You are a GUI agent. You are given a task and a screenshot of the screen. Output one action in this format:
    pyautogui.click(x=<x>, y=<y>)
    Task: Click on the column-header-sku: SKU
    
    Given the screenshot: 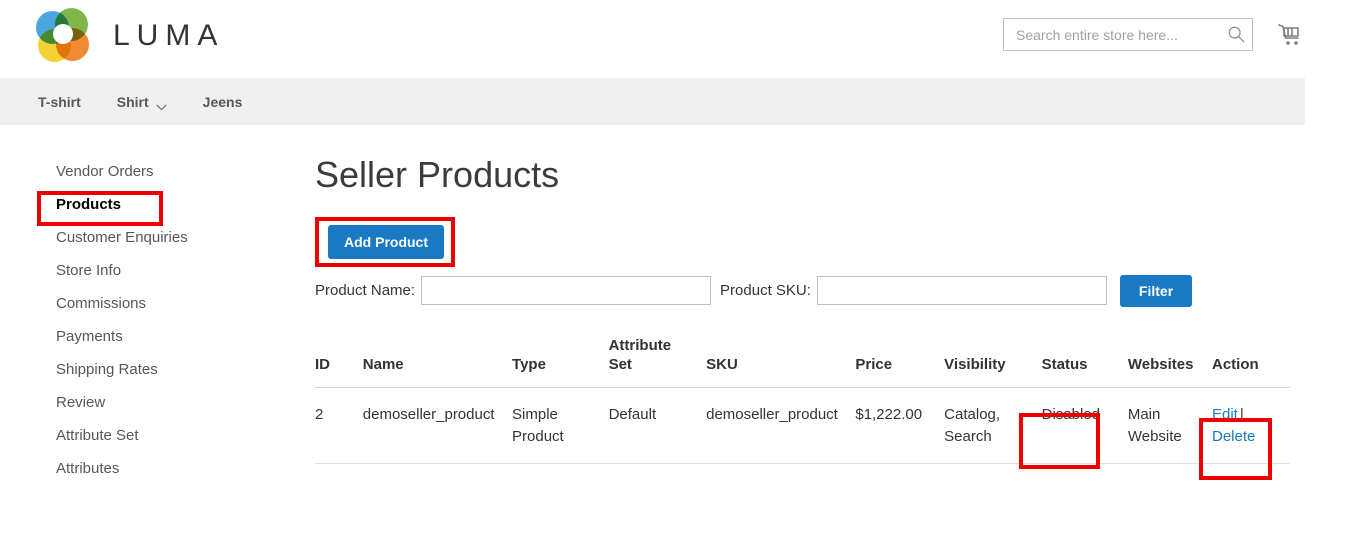 What is the action you would take?
    pyautogui.click(x=781, y=362)
    